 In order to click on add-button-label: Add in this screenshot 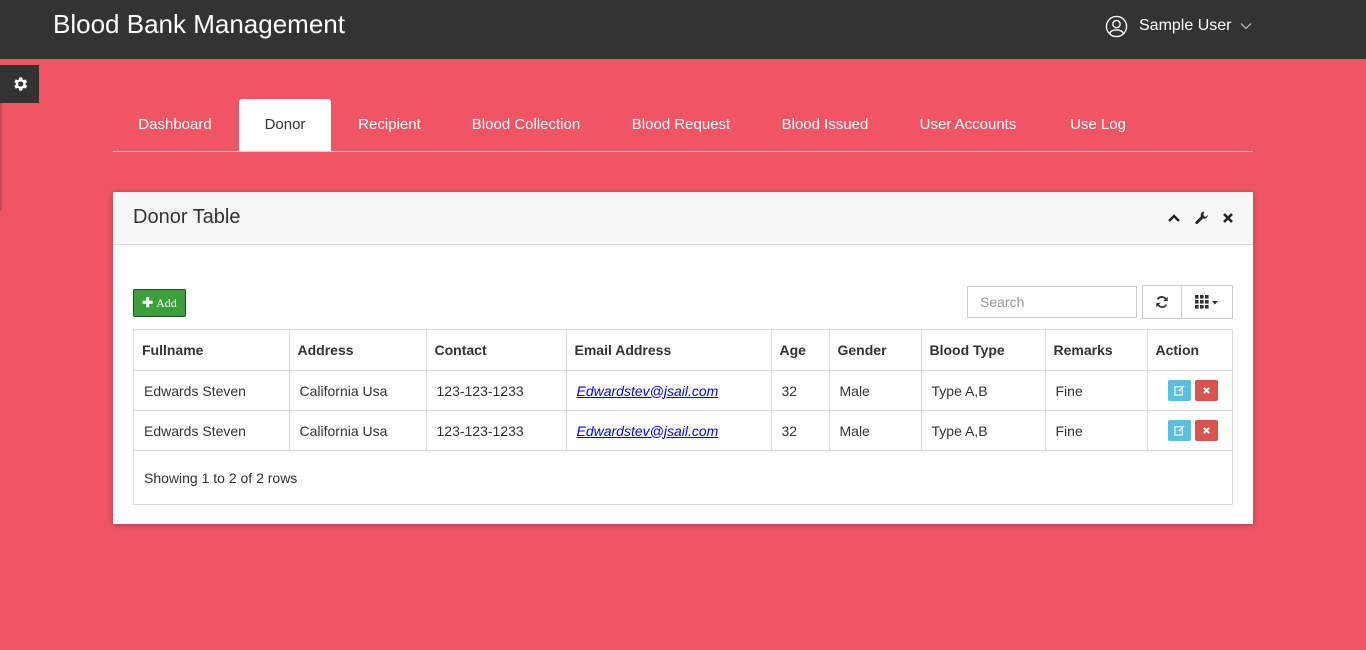, I will do `click(166, 302)`.